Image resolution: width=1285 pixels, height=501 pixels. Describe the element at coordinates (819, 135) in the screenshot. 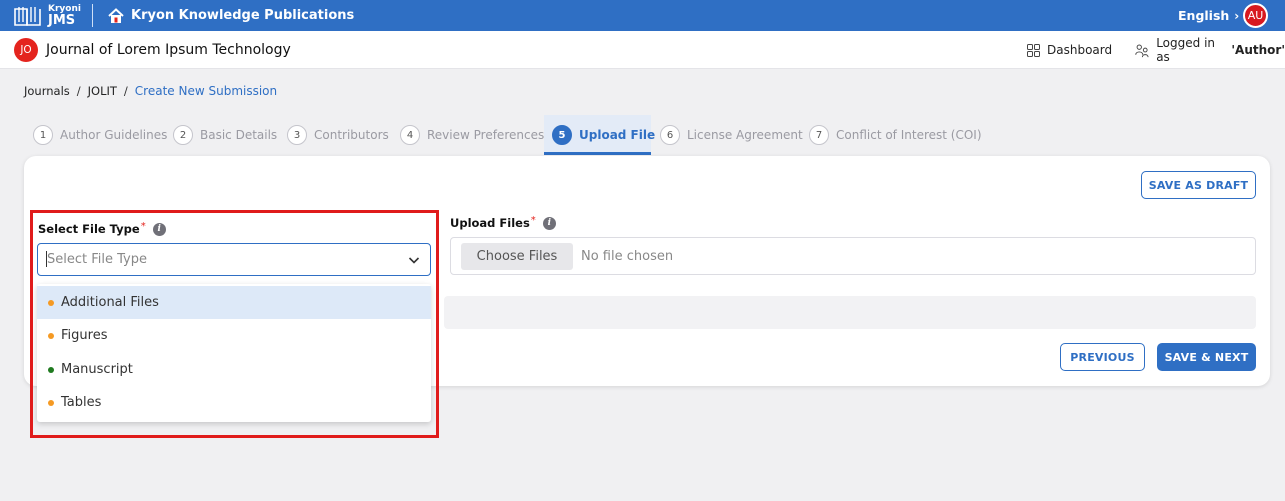

I see `step-number: 7` at that location.